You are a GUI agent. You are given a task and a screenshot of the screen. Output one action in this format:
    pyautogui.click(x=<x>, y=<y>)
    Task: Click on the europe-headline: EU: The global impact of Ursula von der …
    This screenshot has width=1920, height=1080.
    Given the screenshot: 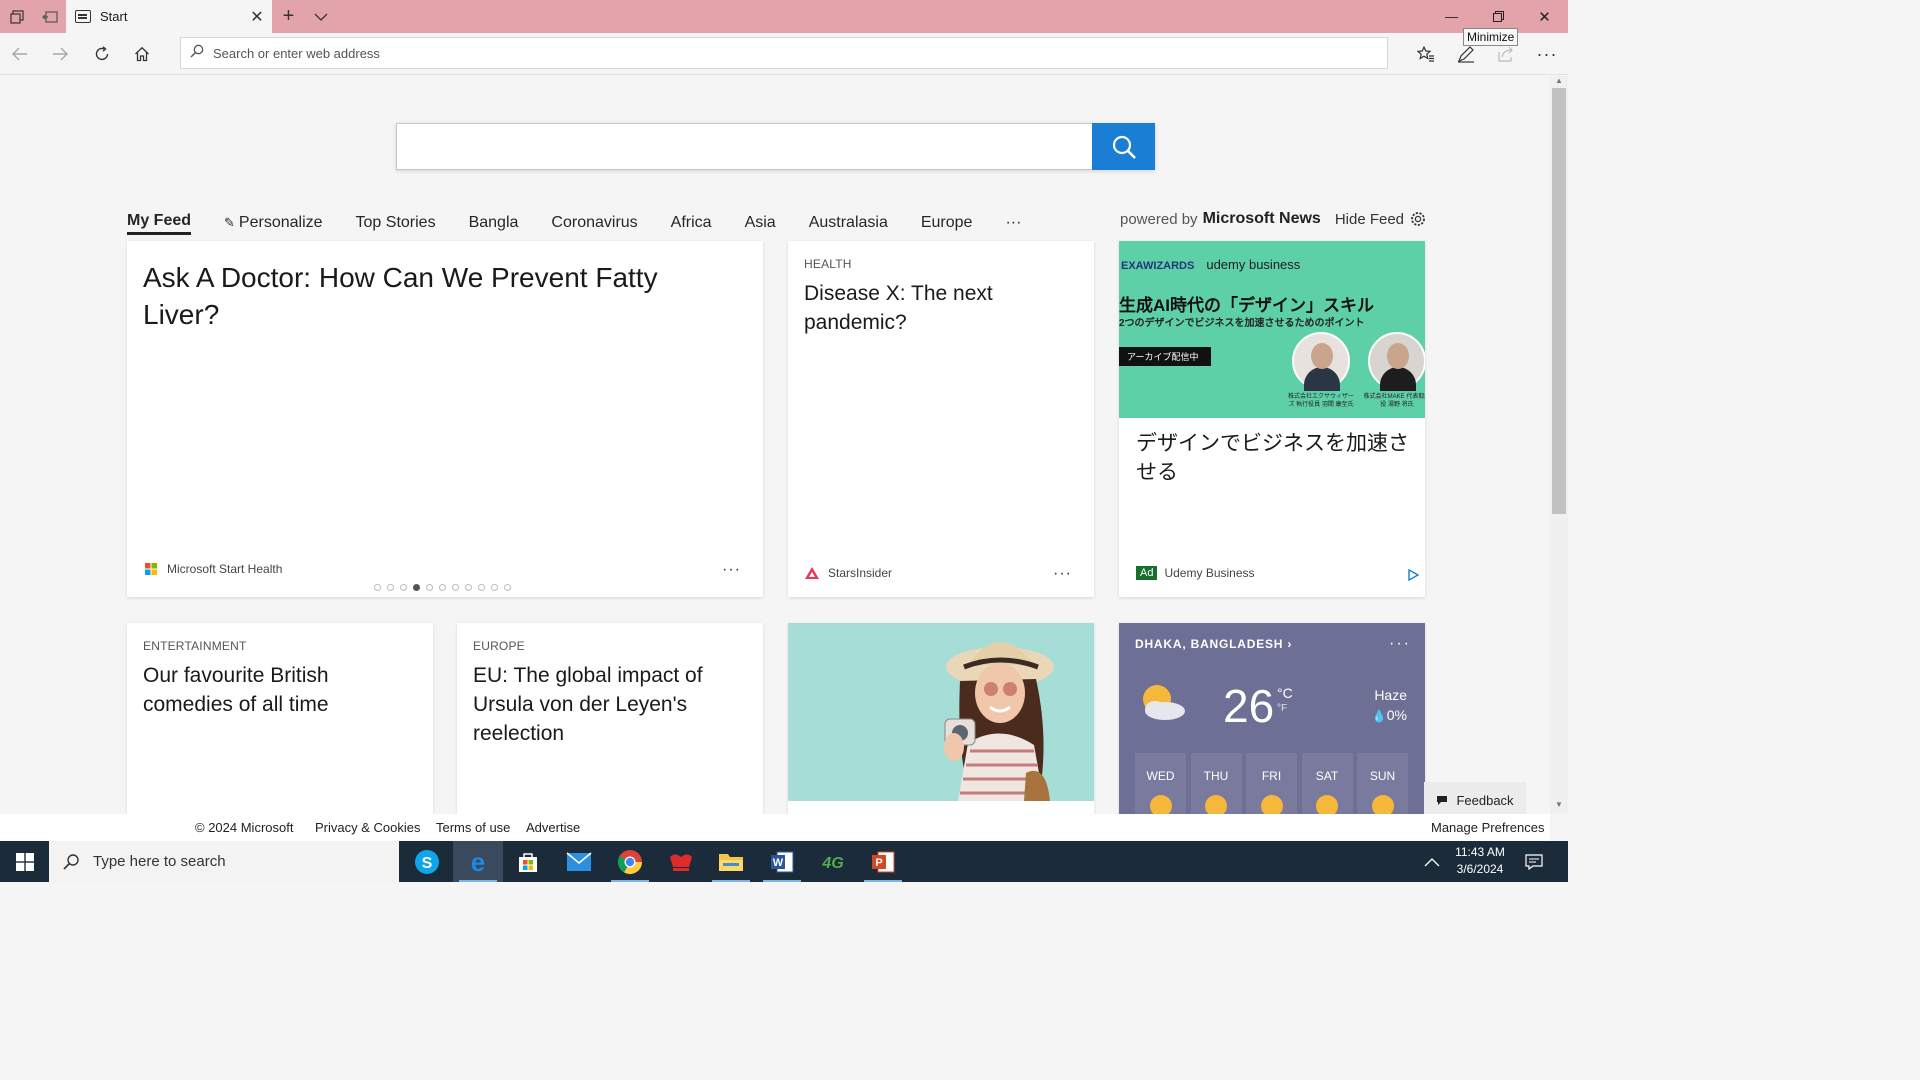 What is the action you would take?
    pyautogui.click(x=610, y=704)
    